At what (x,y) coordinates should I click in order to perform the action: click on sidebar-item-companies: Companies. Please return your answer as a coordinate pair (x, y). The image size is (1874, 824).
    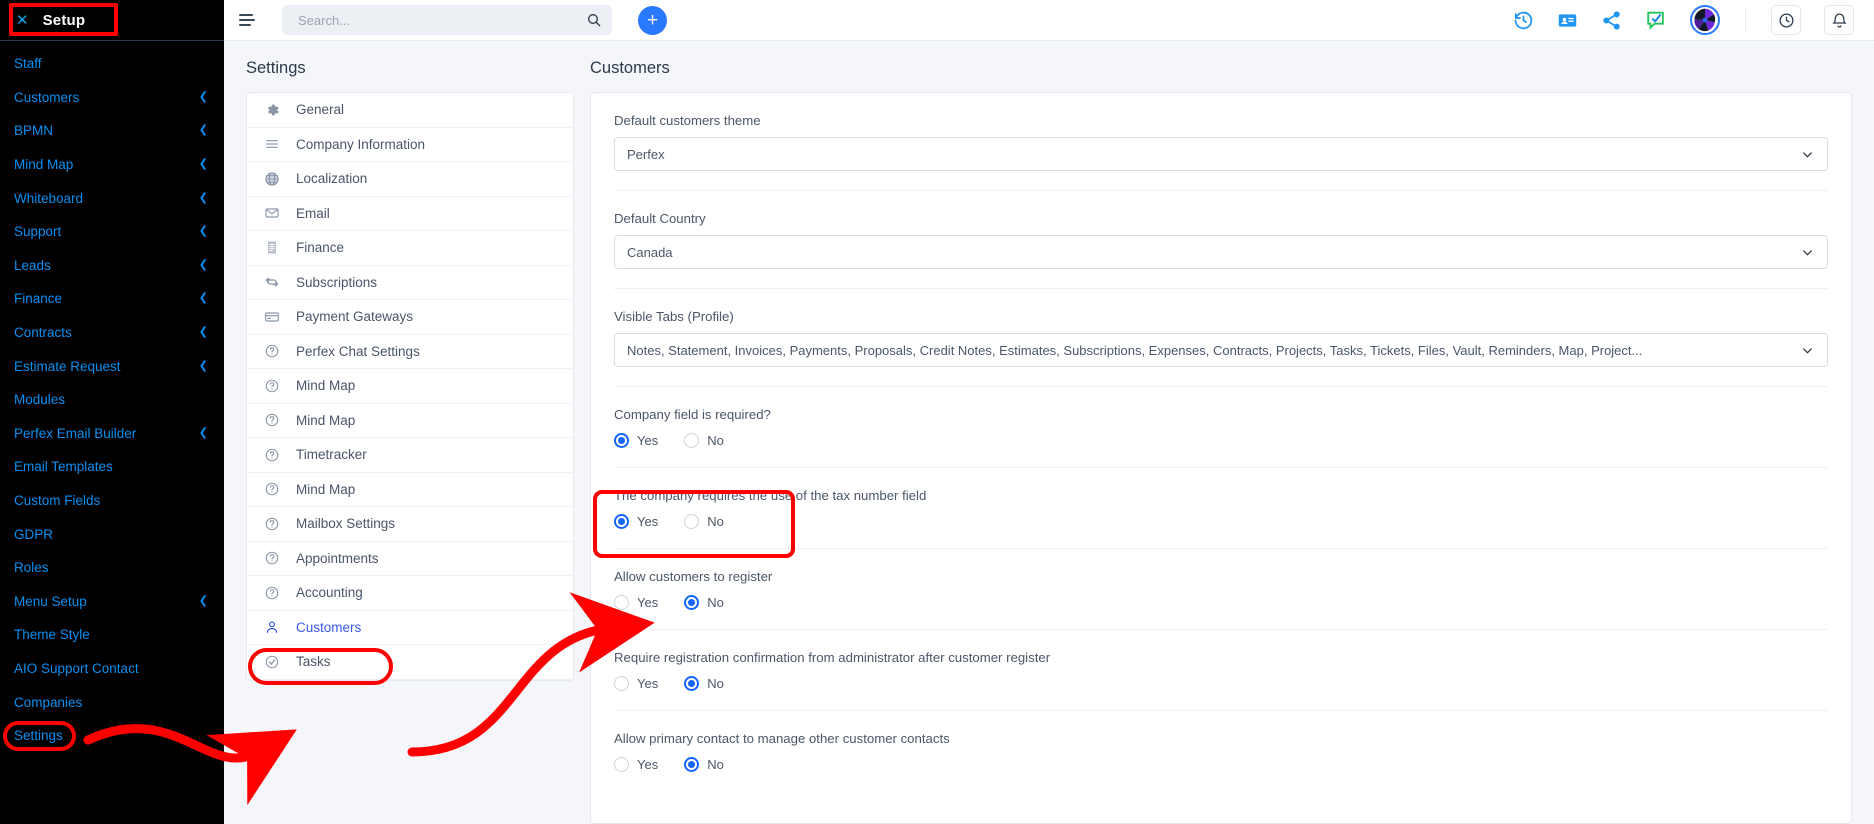
    Looking at the image, I should click on (112, 702).